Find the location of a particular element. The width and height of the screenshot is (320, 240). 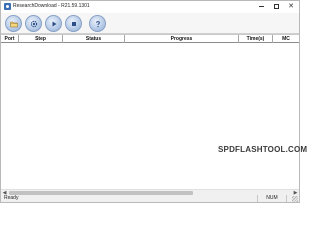

maximize-icon is located at coordinates (276, 6).